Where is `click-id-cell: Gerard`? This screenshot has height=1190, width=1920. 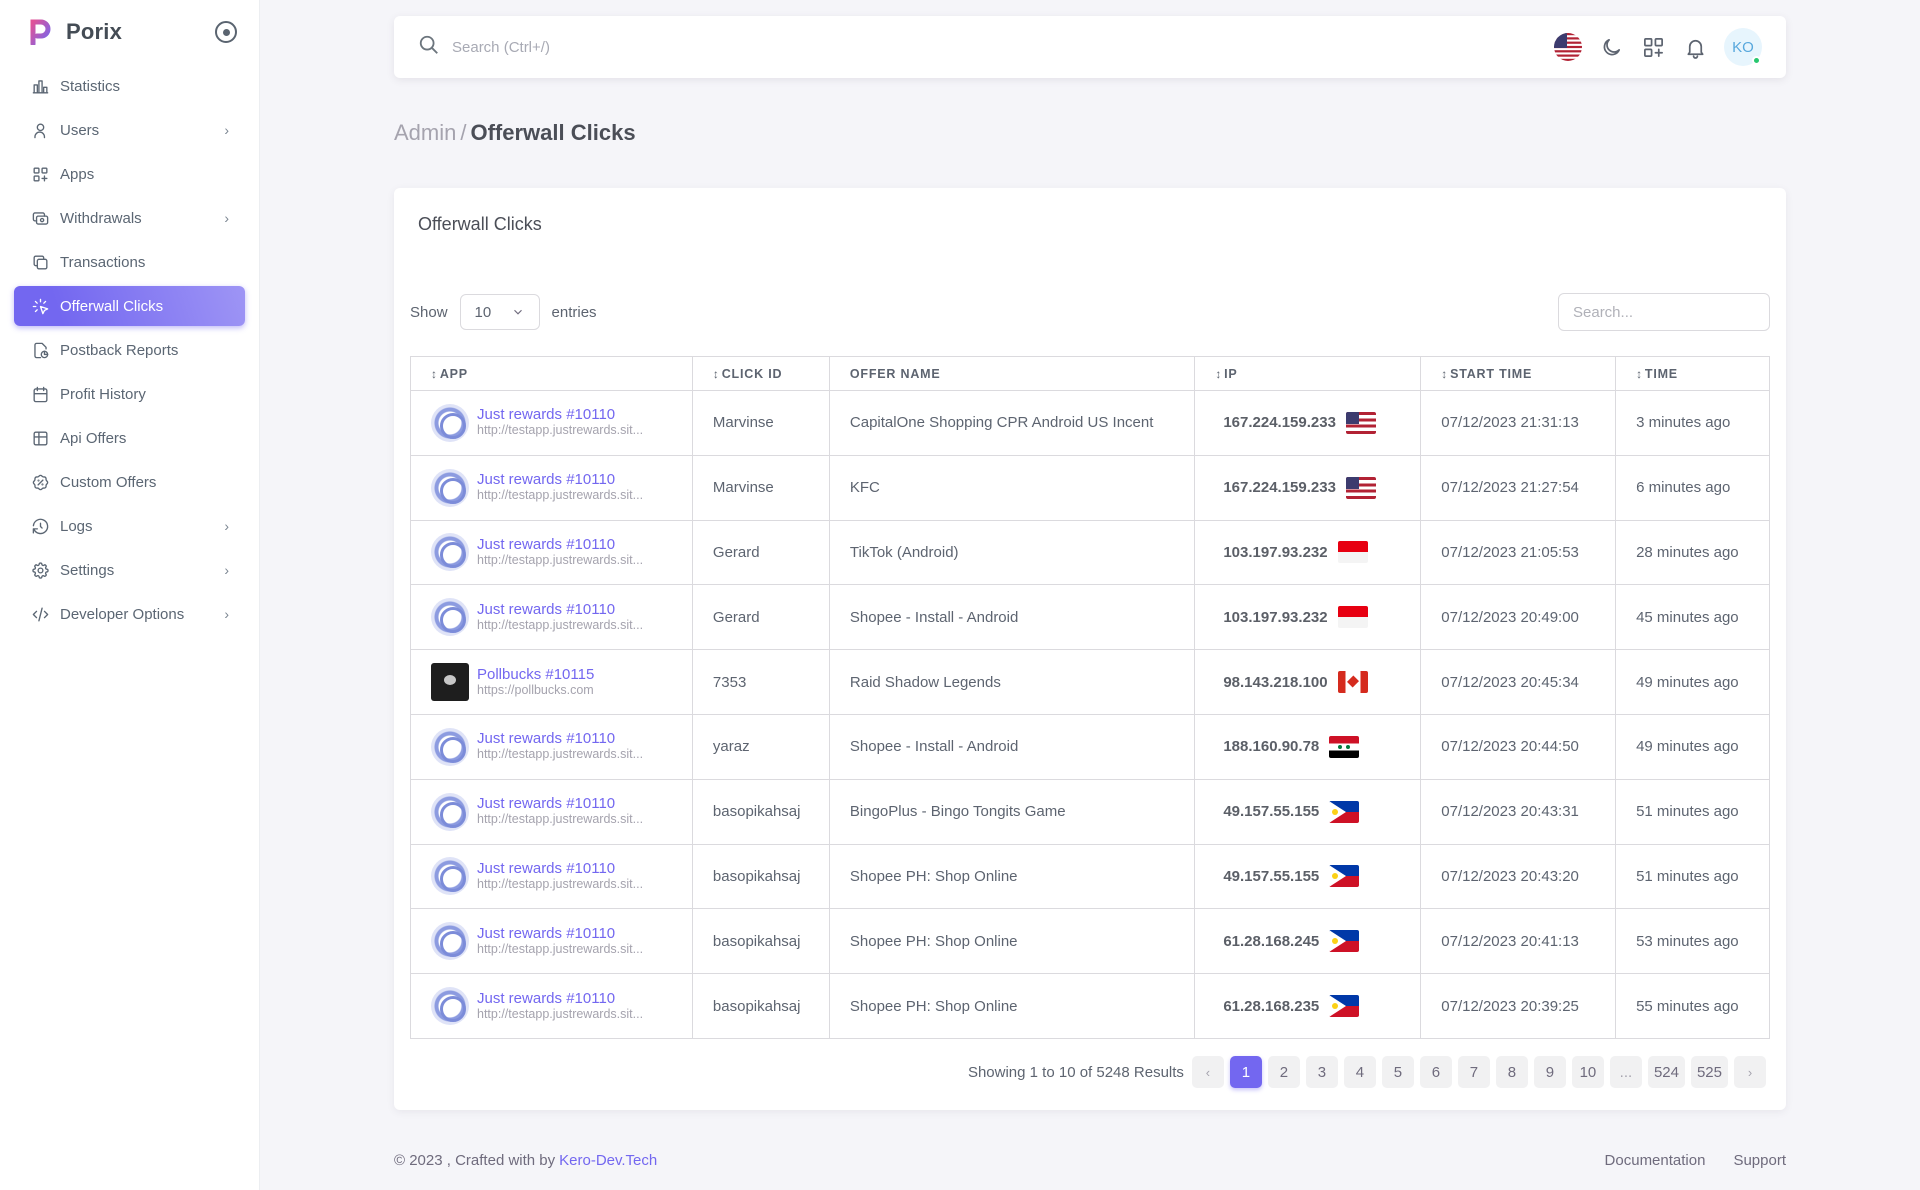
click-id-cell: Gerard is located at coordinates (760, 552).